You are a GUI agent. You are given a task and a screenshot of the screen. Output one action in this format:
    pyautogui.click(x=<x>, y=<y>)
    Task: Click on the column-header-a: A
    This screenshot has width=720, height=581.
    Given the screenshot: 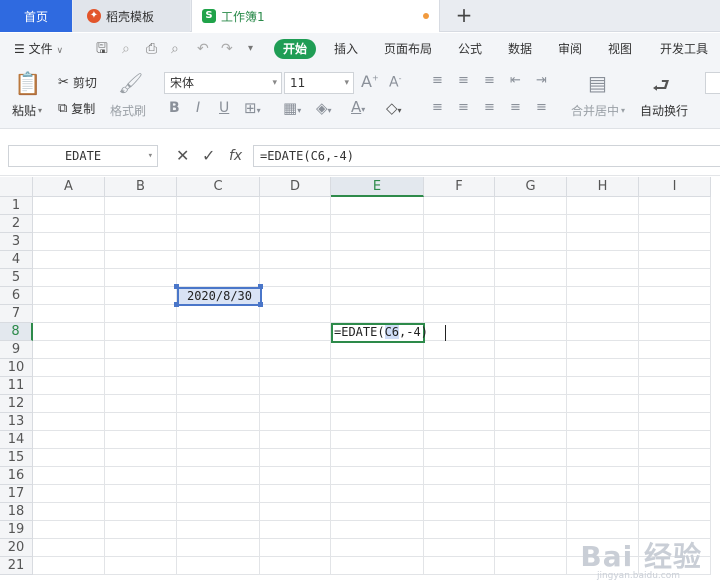 What is the action you would take?
    pyautogui.click(x=69, y=187)
    